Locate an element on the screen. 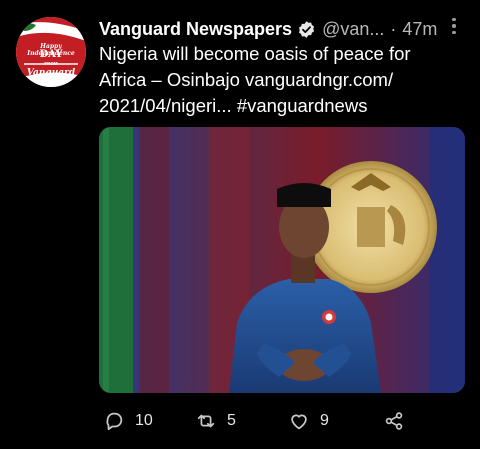 This screenshot has height=449, width=480. retweet-icon is located at coordinates (206, 421).